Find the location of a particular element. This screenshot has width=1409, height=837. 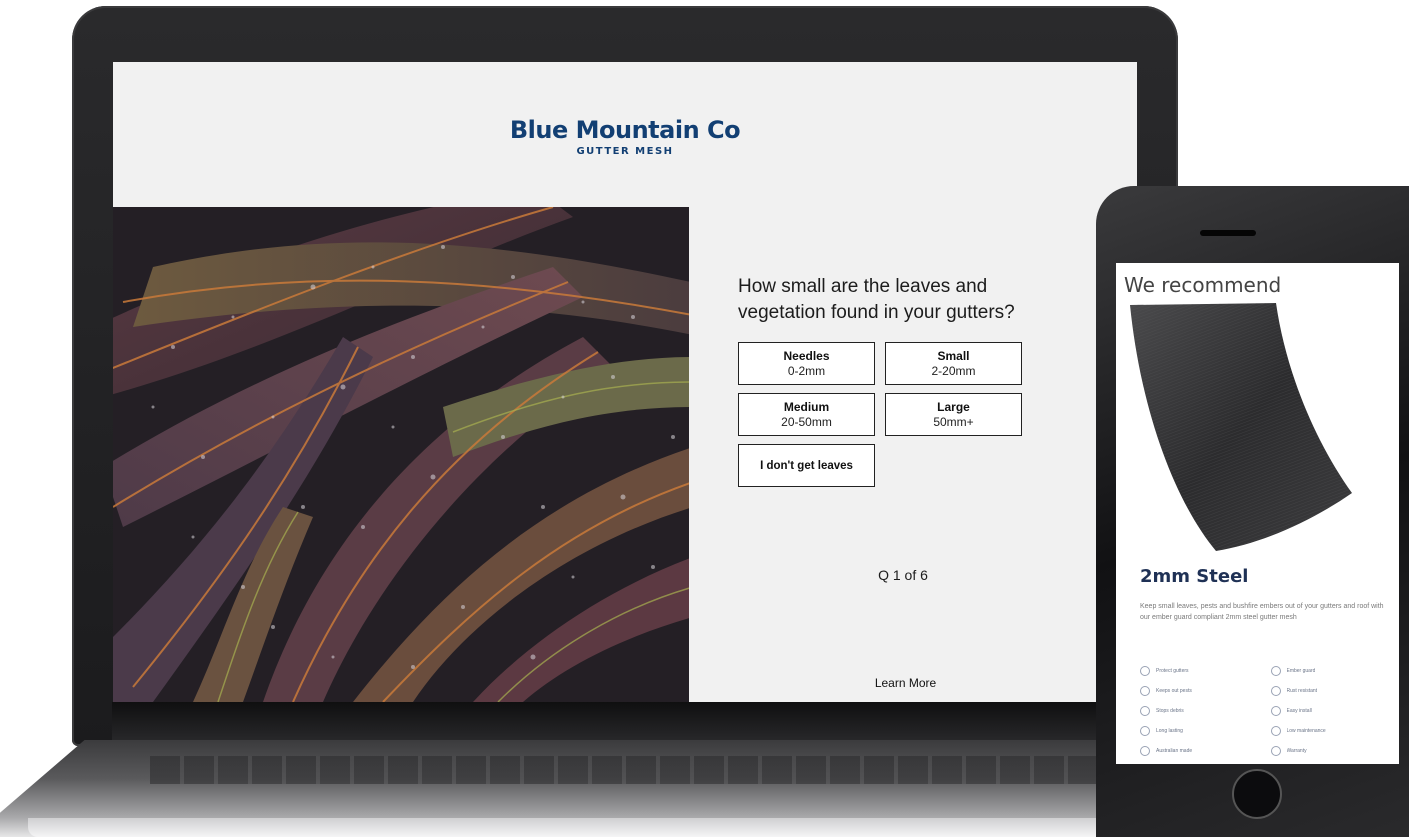

option-label: I don't get leaves is located at coordinates (806, 465).